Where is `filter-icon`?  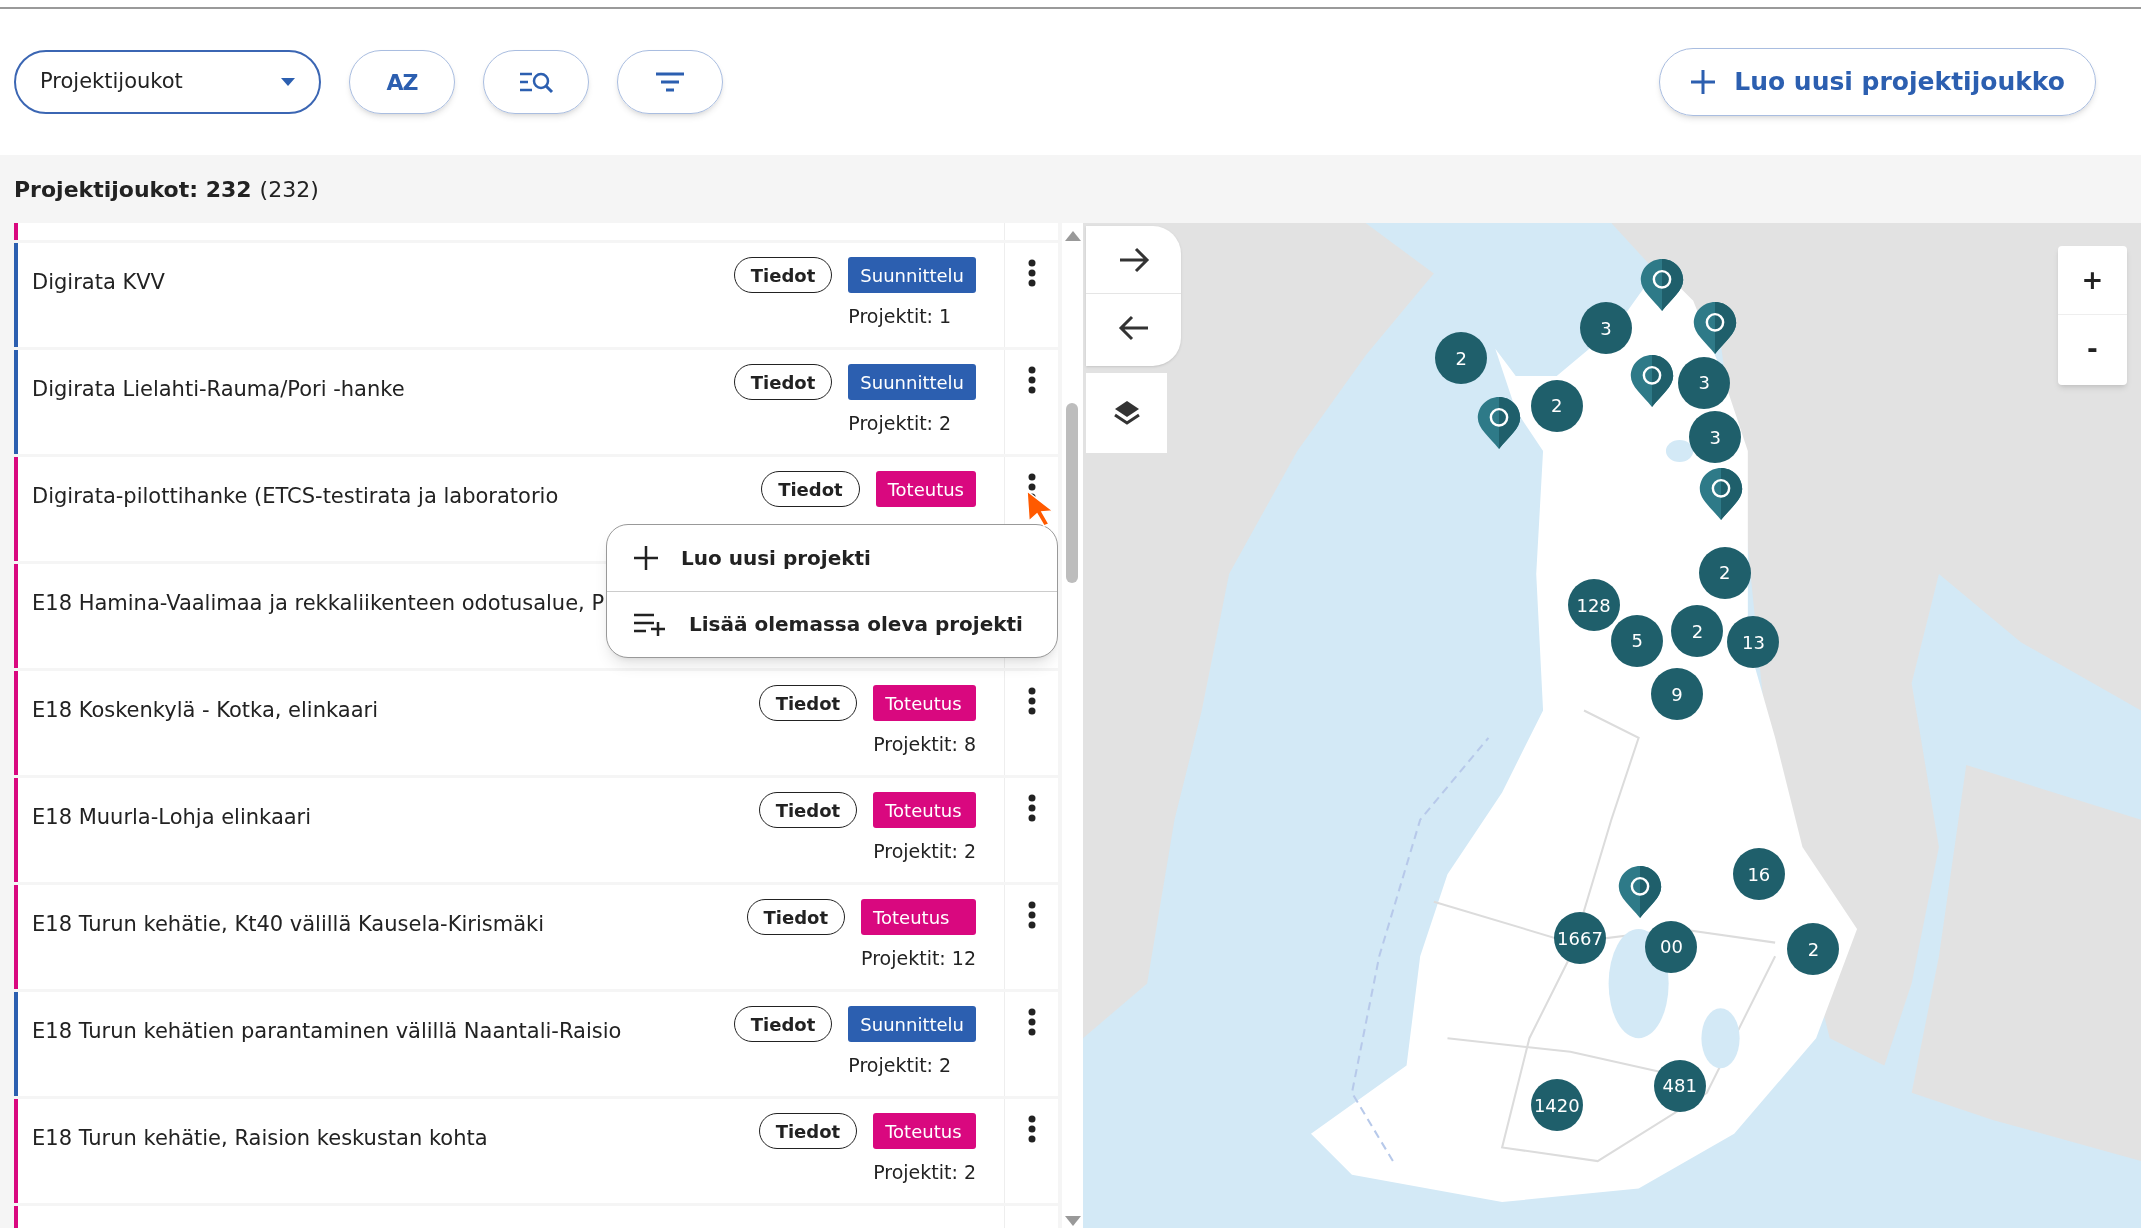
filter-icon is located at coordinates (670, 82).